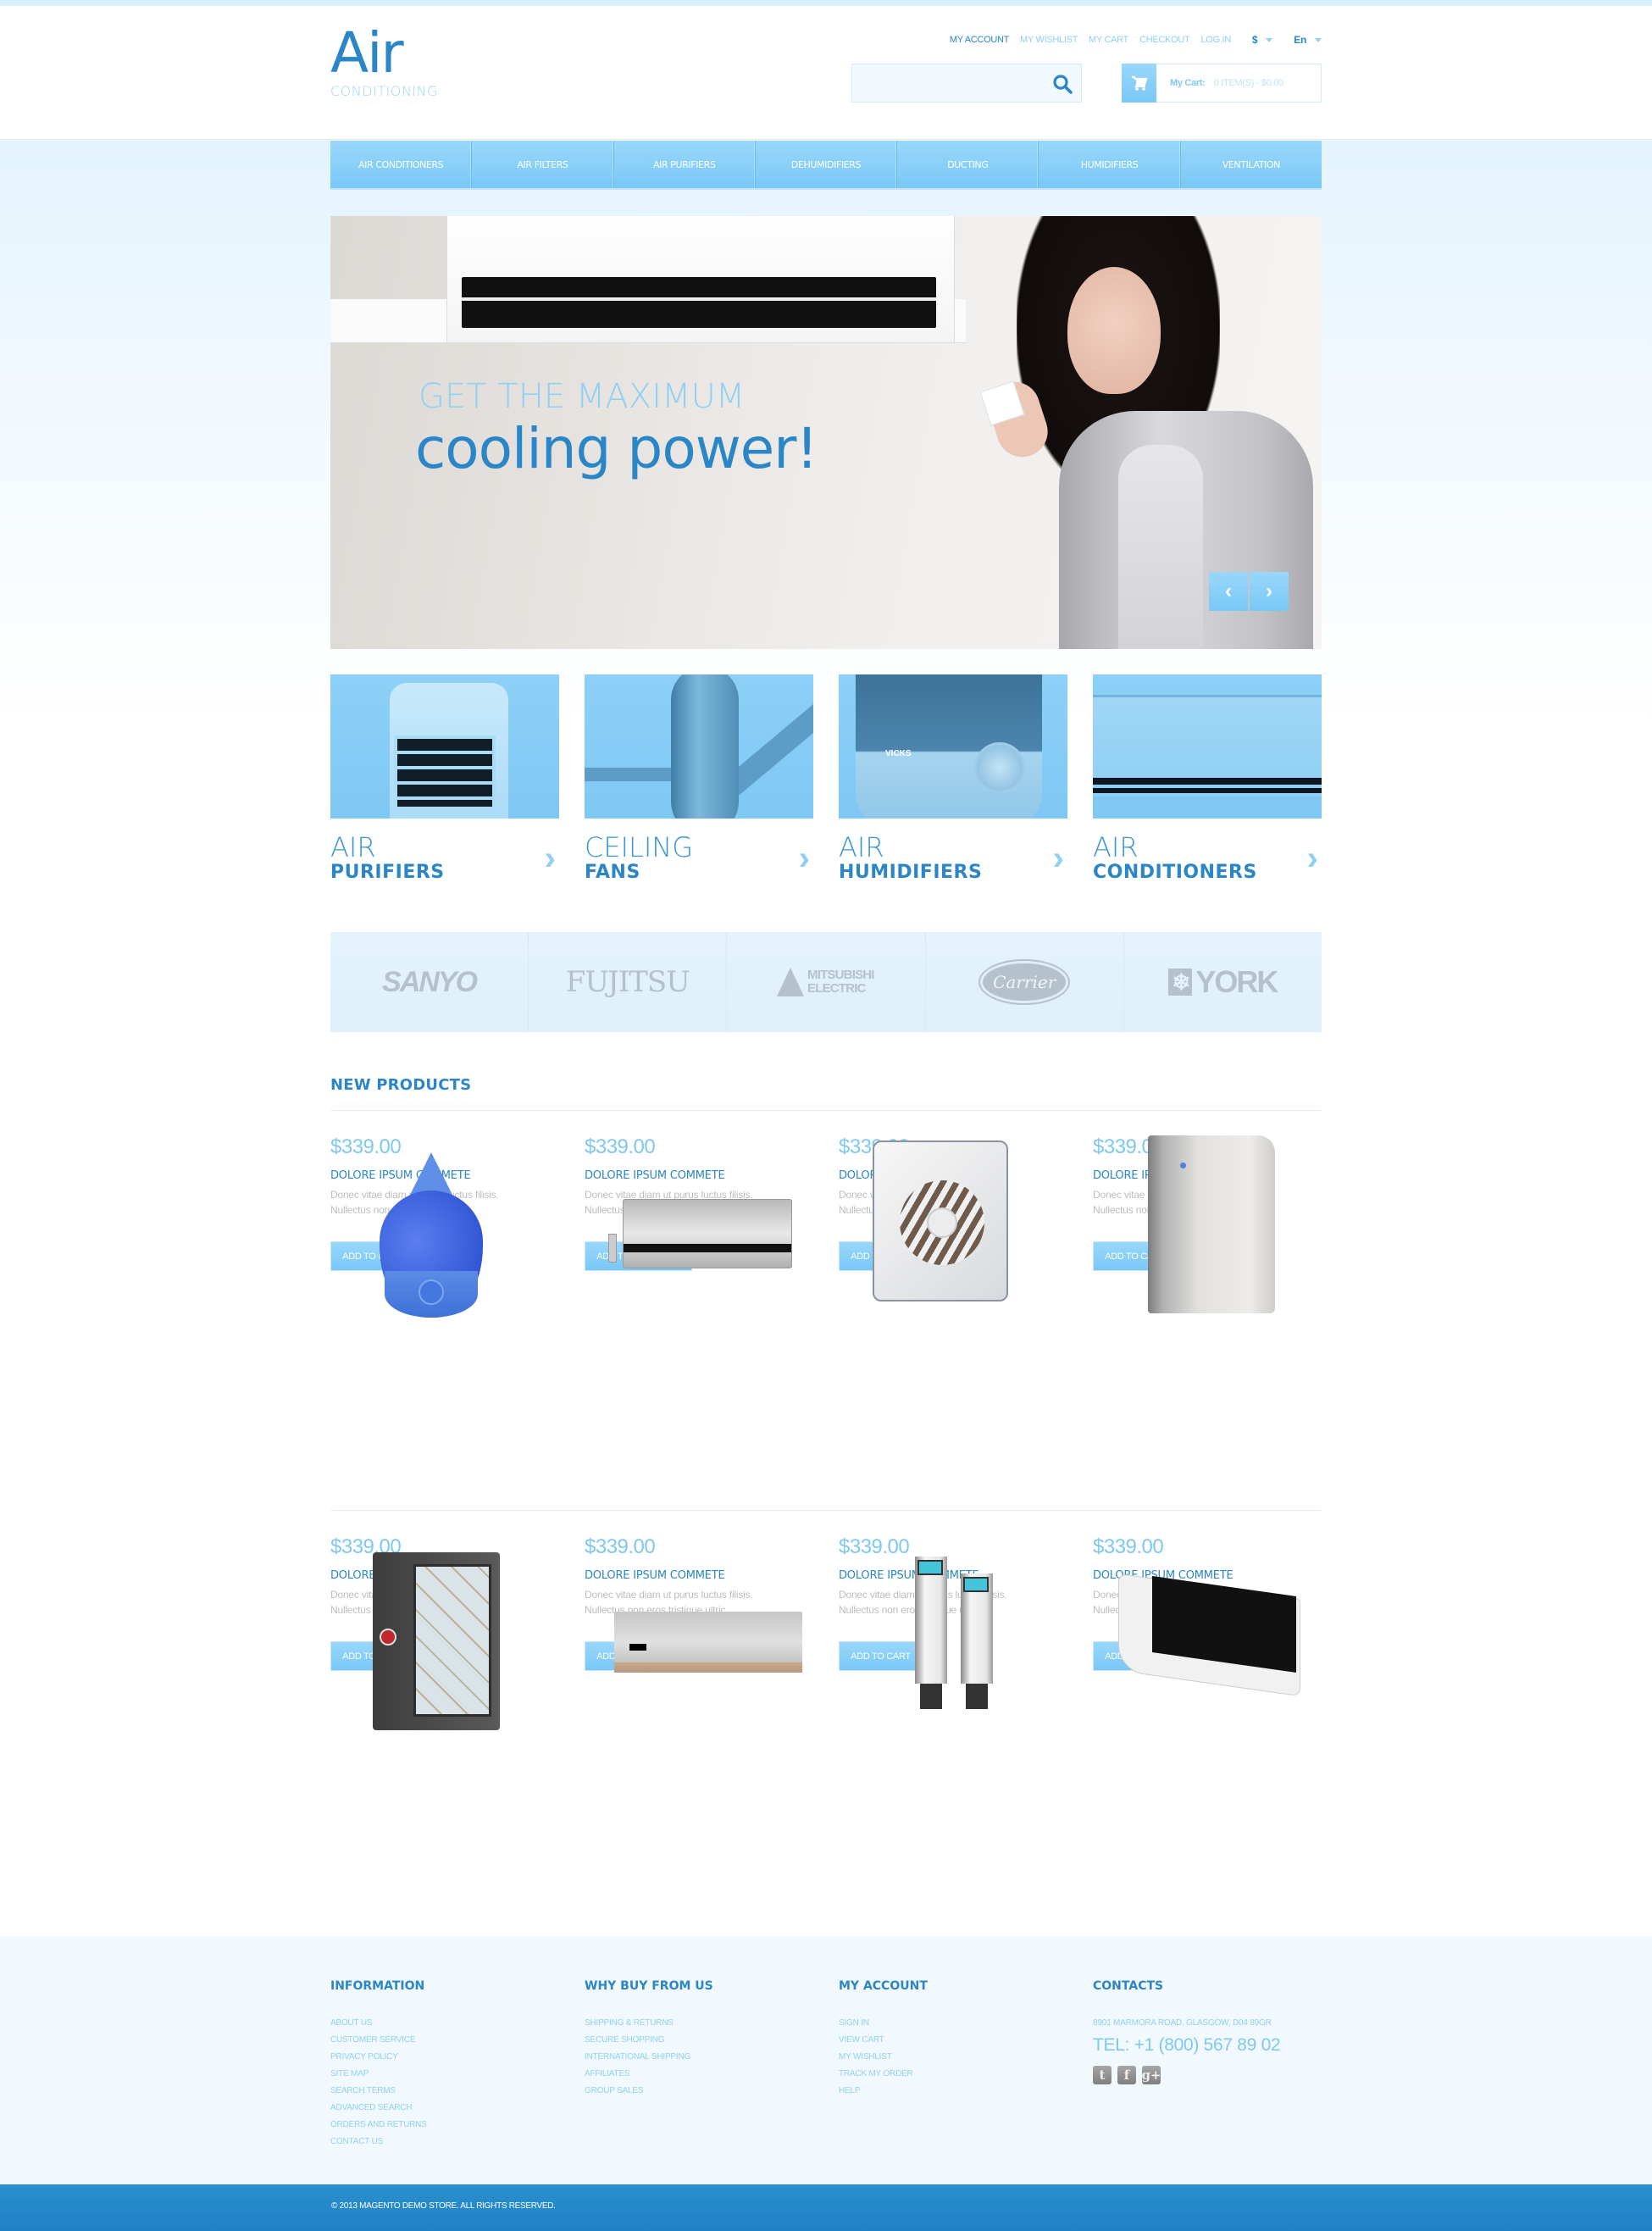 The height and width of the screenshot is (2231, 1652). What do you see at coordinates (1308, 40) in the screenshot?
I see `language-select: En` at bounding box center [1308, 40].